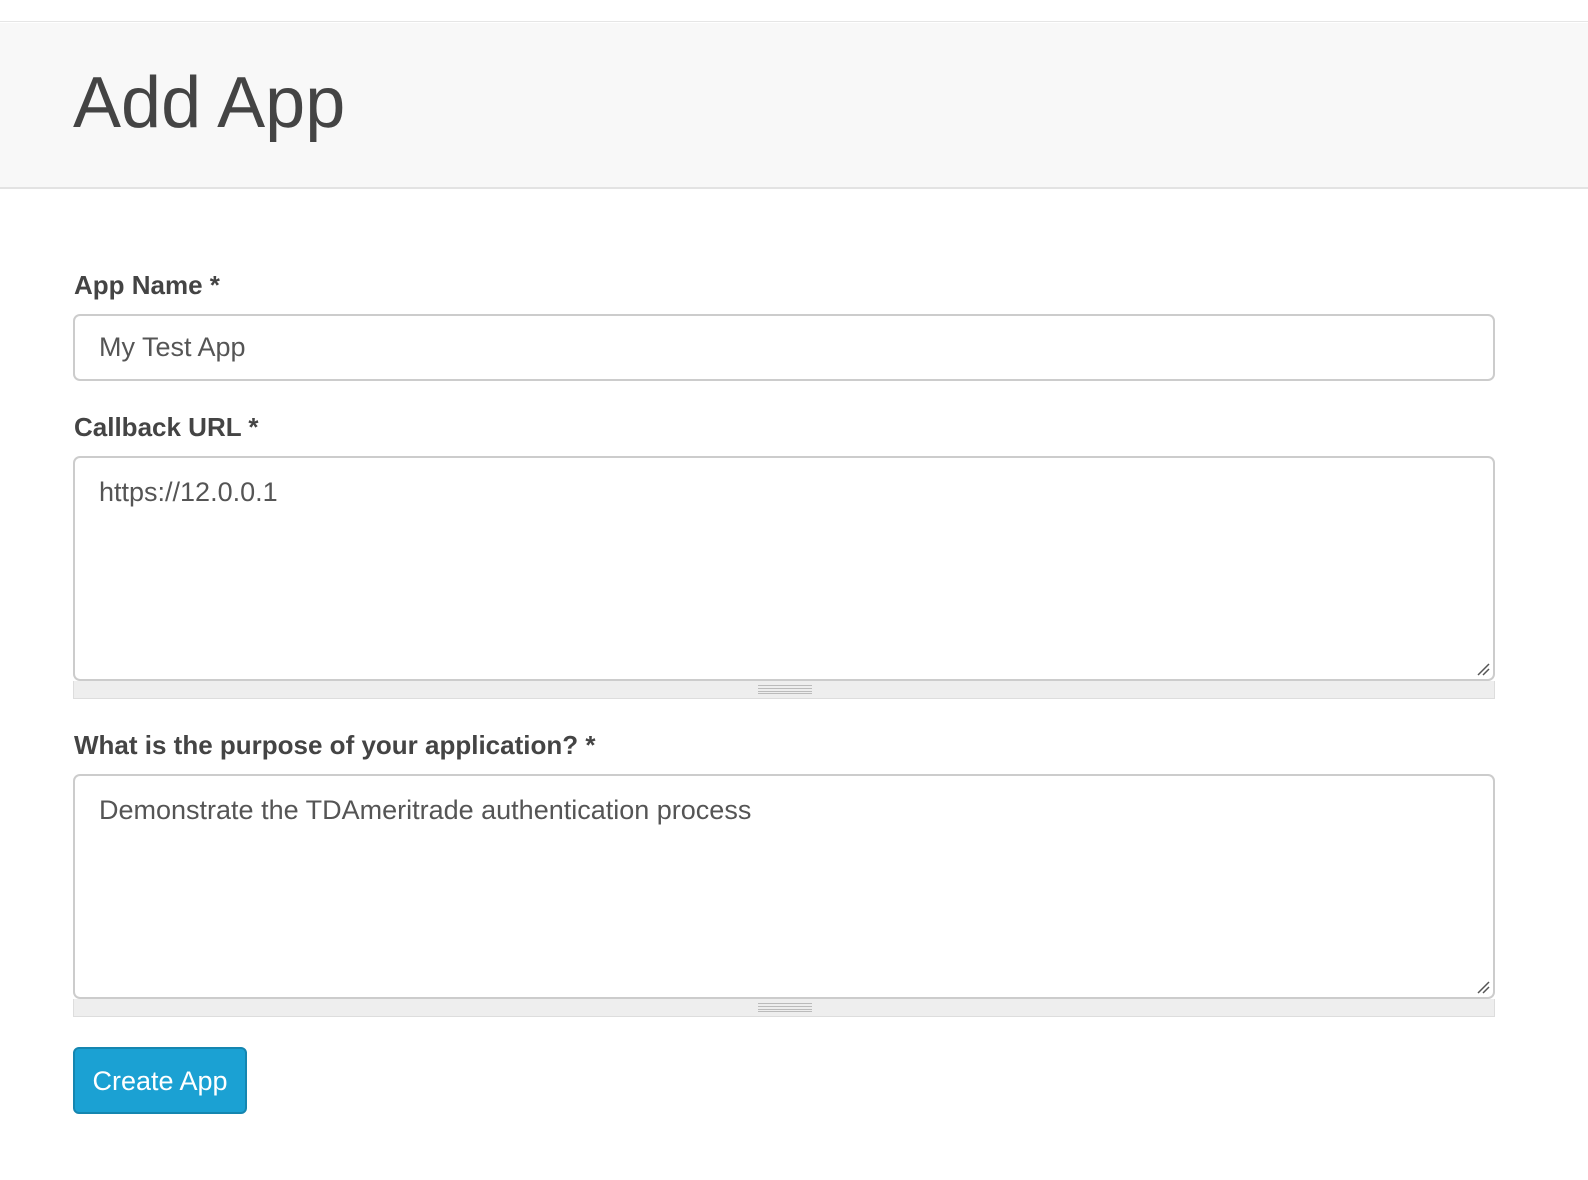 This screenshot has width=1588, height=1180. I want to click on callback-url-label: Callback URL *, so click(166, 427).